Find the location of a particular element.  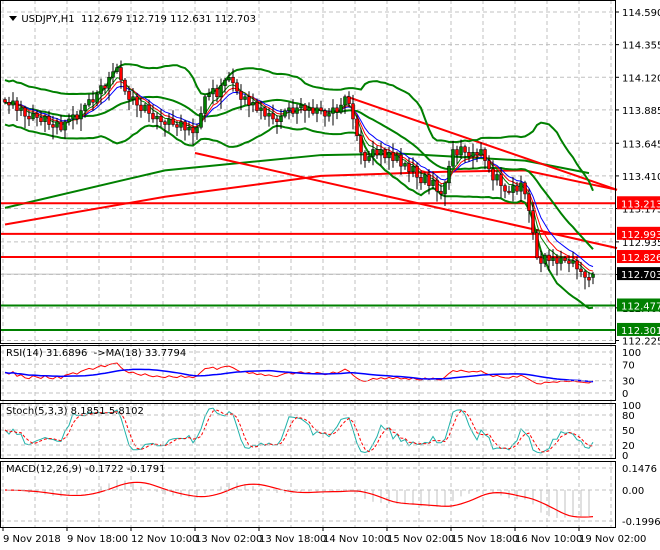

symbol-label: USDJPY,H1 is located at coordinates (48, 19).